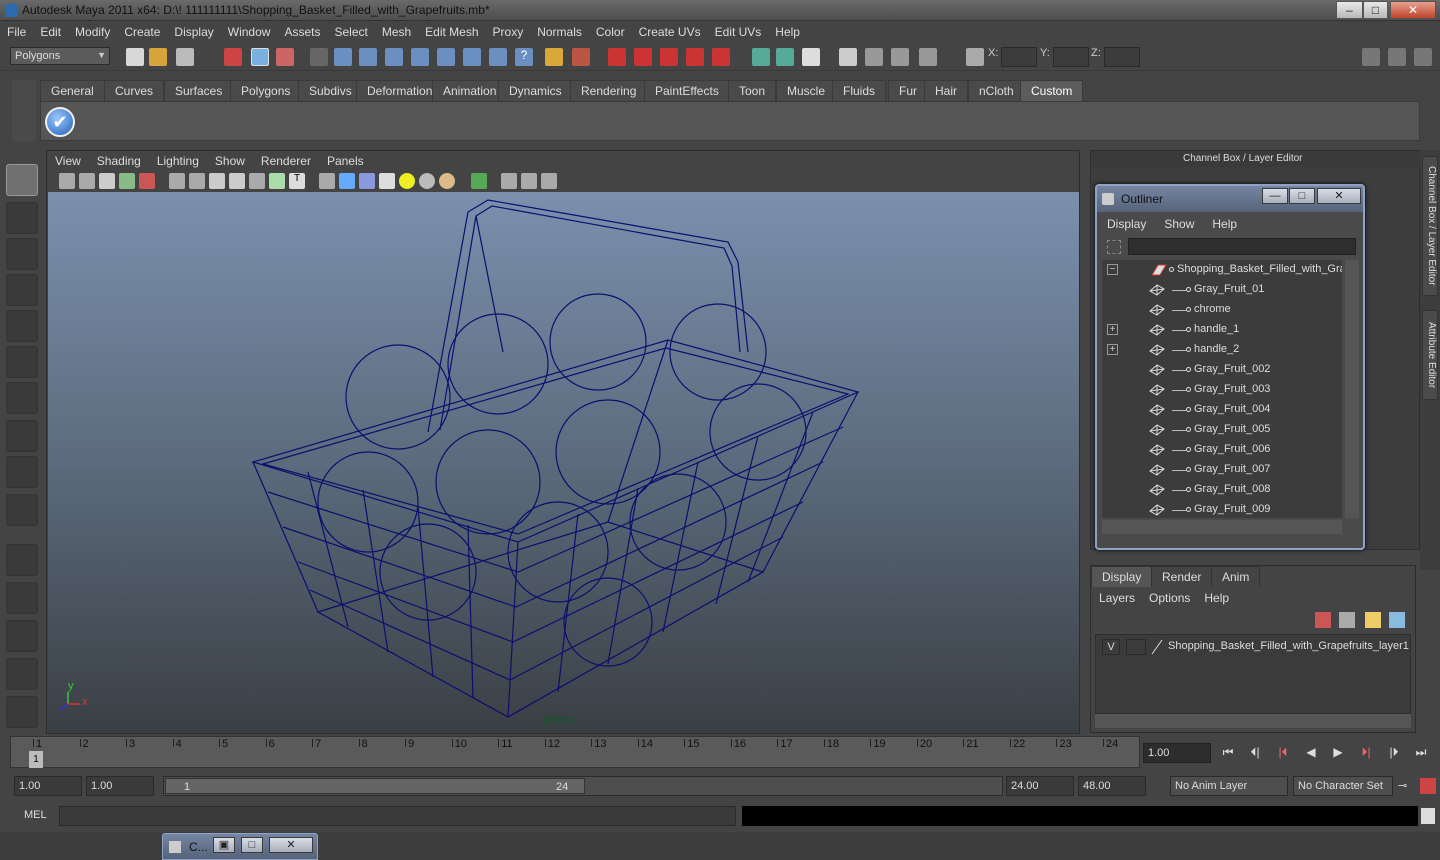  I want to click on wire-on-shaded-icon, so click(237, 181).